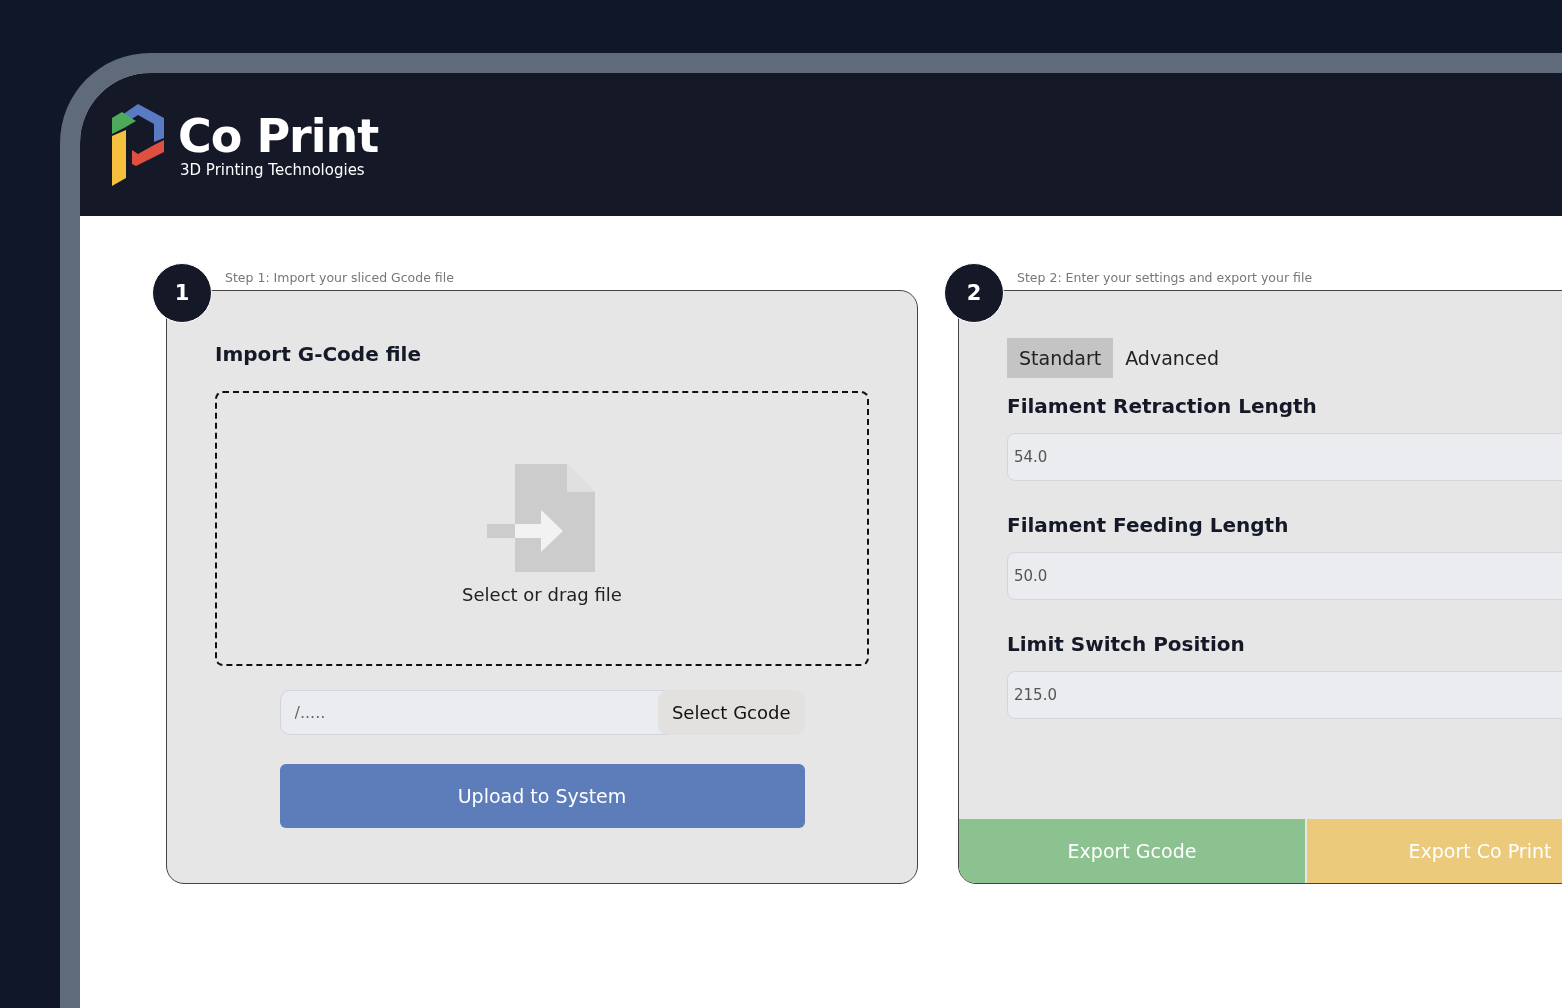  What do you see at coordinates (542, 518) in the screenshot?
I see `file-import-icon` at bounding box center [542, 518].